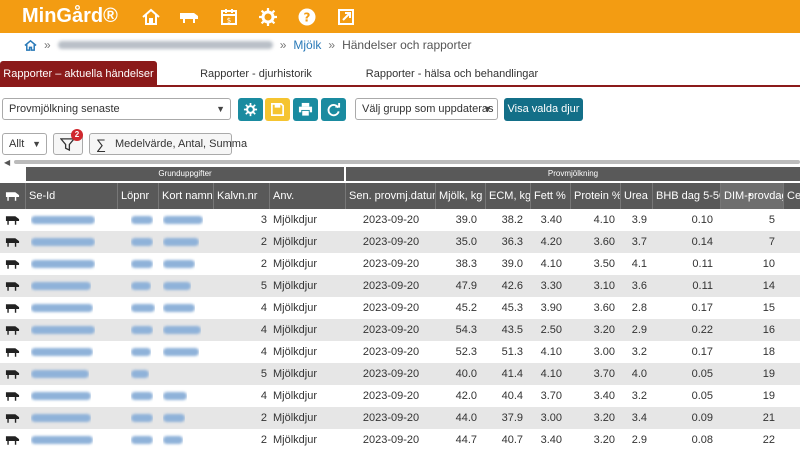 The width and height of the screenshot is (800, 450). I want to click on column-header: Fett %, so click(551, 196).